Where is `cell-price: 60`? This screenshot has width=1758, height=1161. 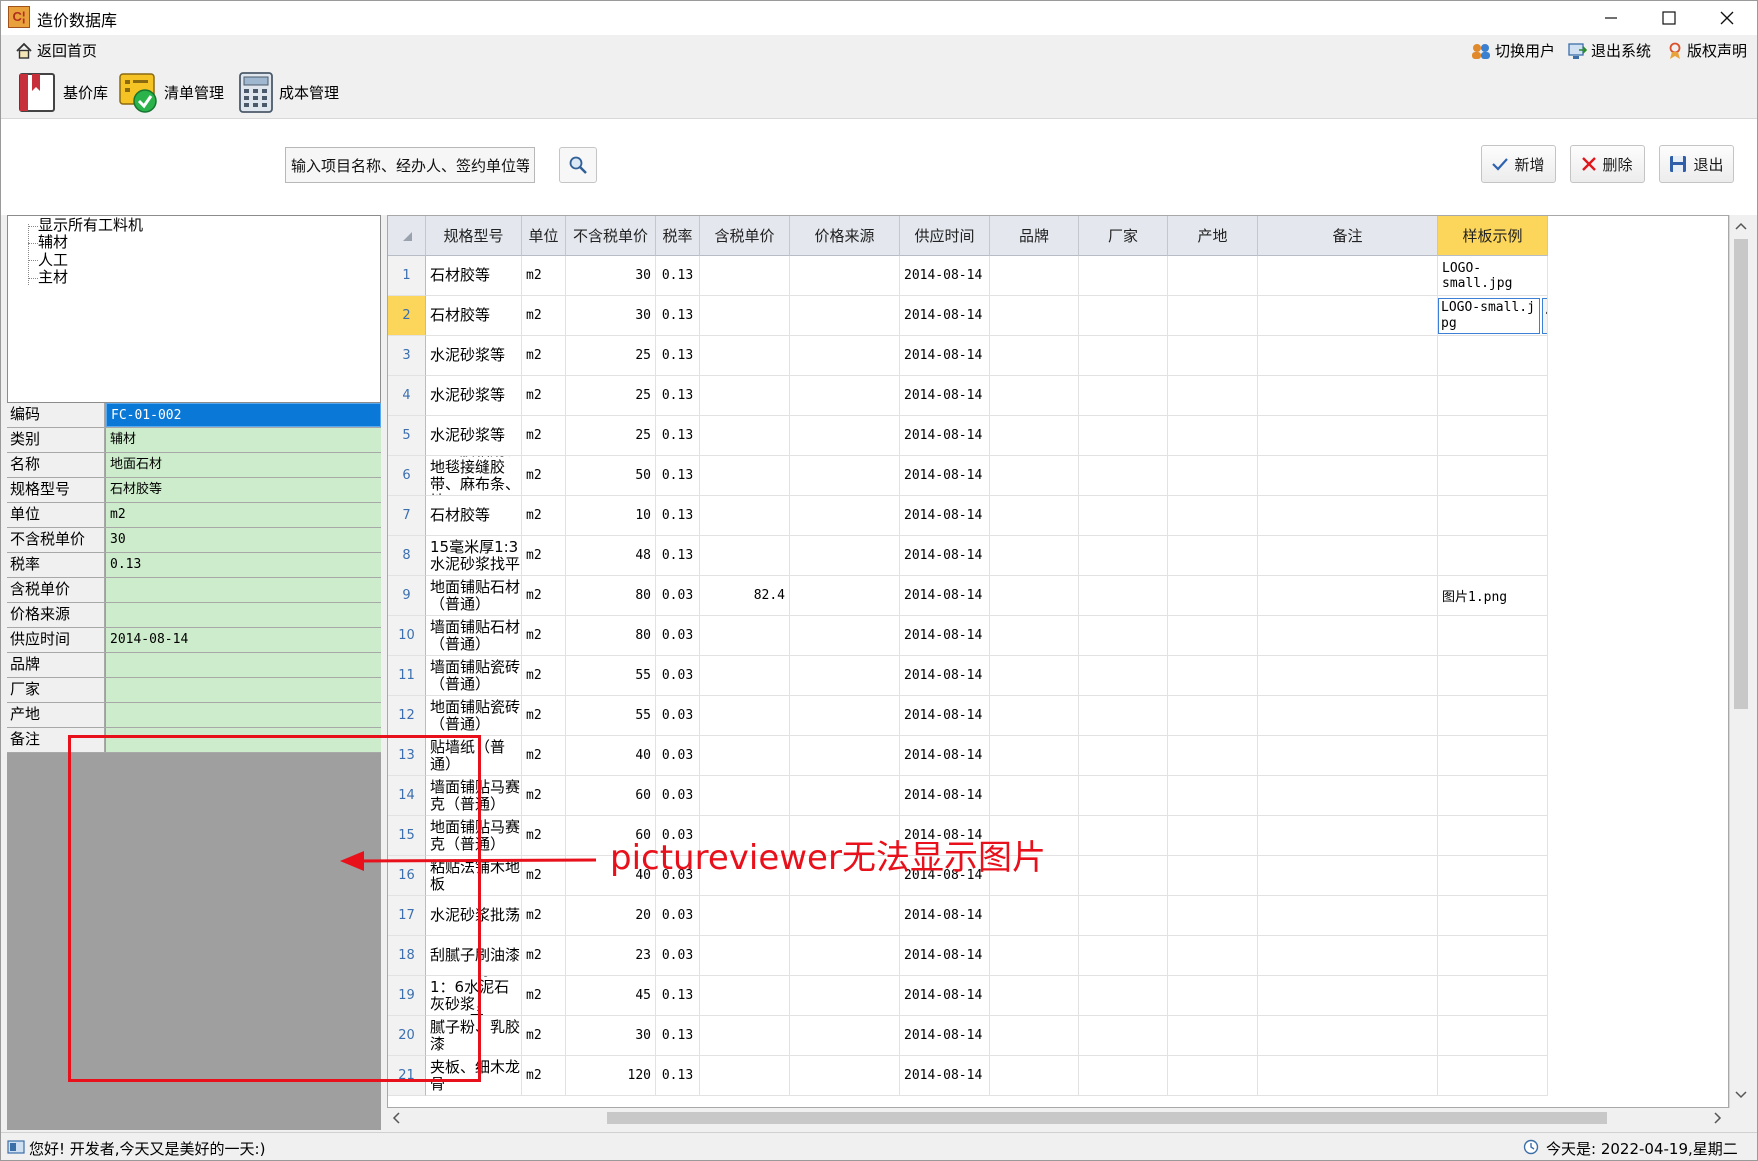
cell-price: 60 is located at coordinates (611, 796).